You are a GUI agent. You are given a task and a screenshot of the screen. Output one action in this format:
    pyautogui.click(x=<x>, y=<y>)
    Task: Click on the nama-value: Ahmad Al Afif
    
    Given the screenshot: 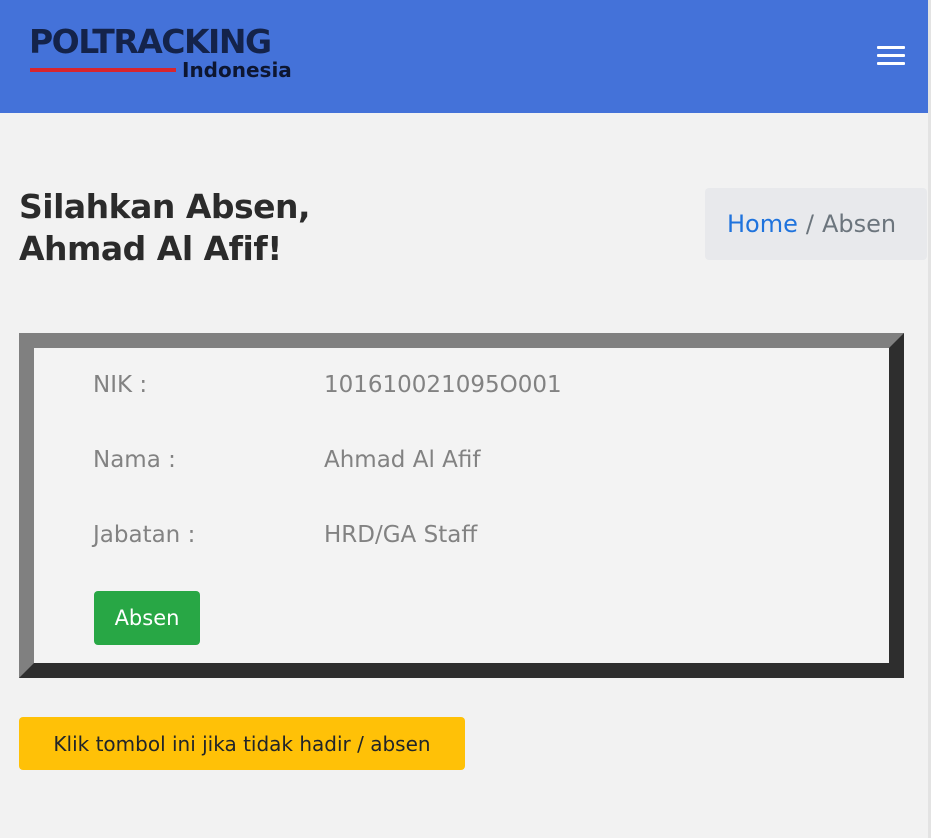 What is the action you would take?
    pyautogui.click(x=402, y=460)
    